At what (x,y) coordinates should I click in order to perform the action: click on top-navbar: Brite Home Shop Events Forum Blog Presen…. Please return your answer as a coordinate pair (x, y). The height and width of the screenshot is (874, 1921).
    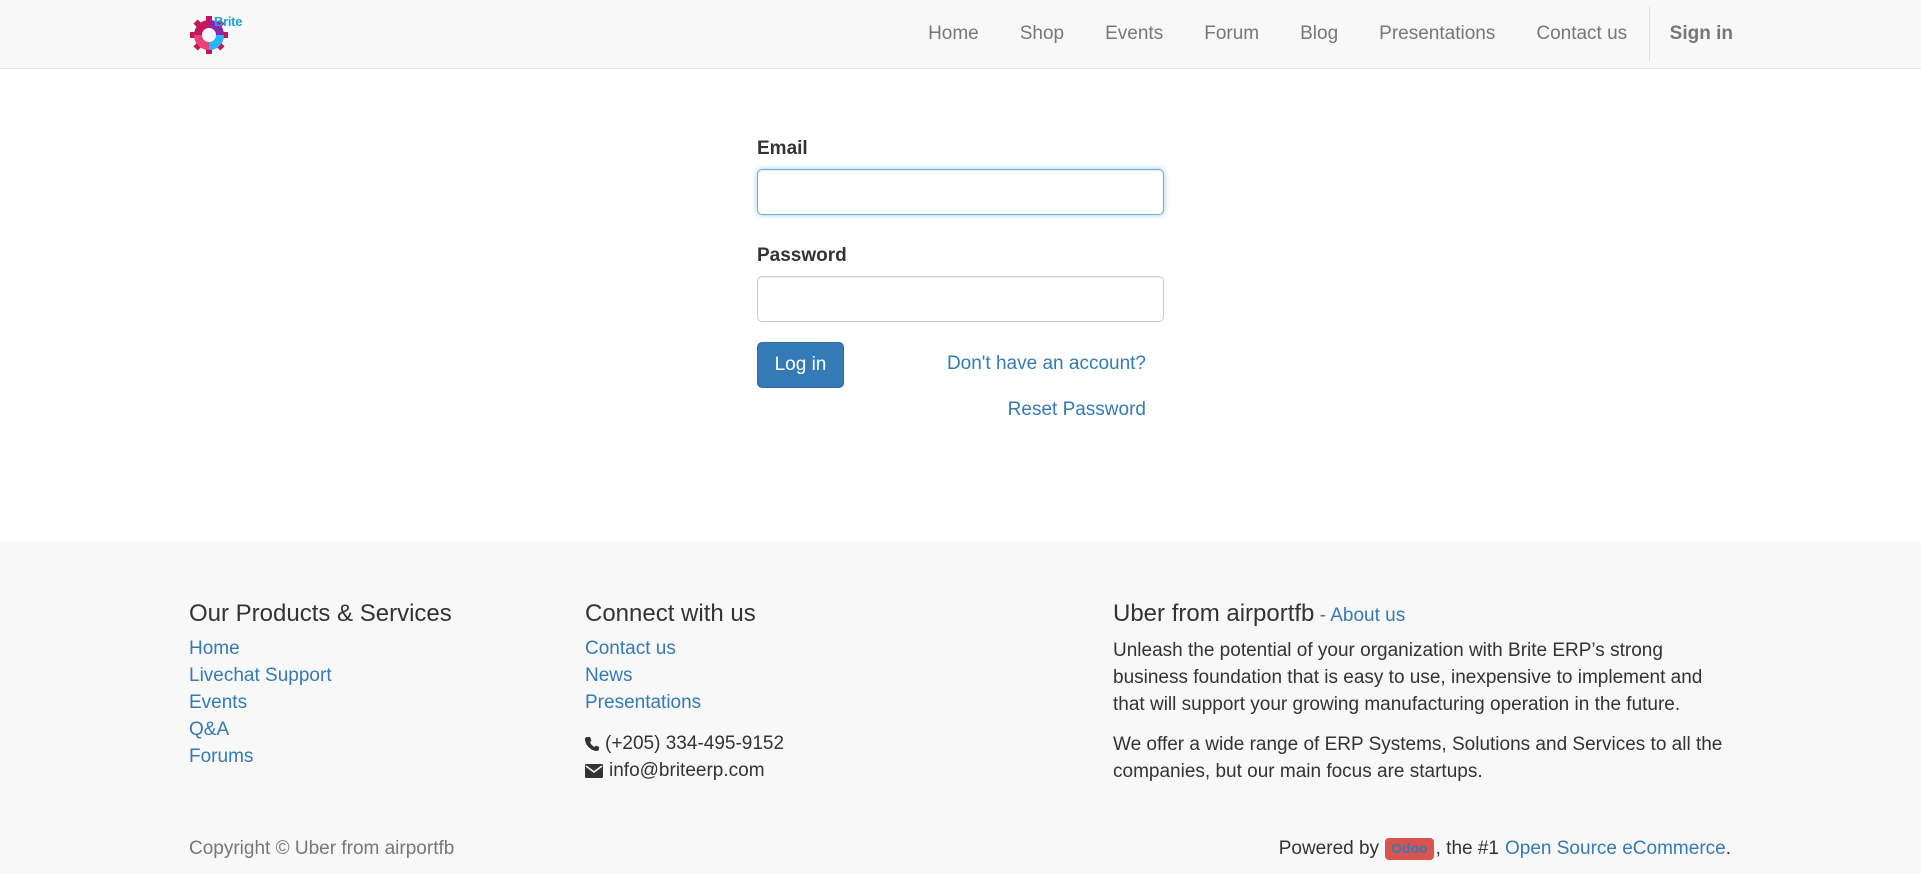
    Looking at the image, I should click on (960, 34).